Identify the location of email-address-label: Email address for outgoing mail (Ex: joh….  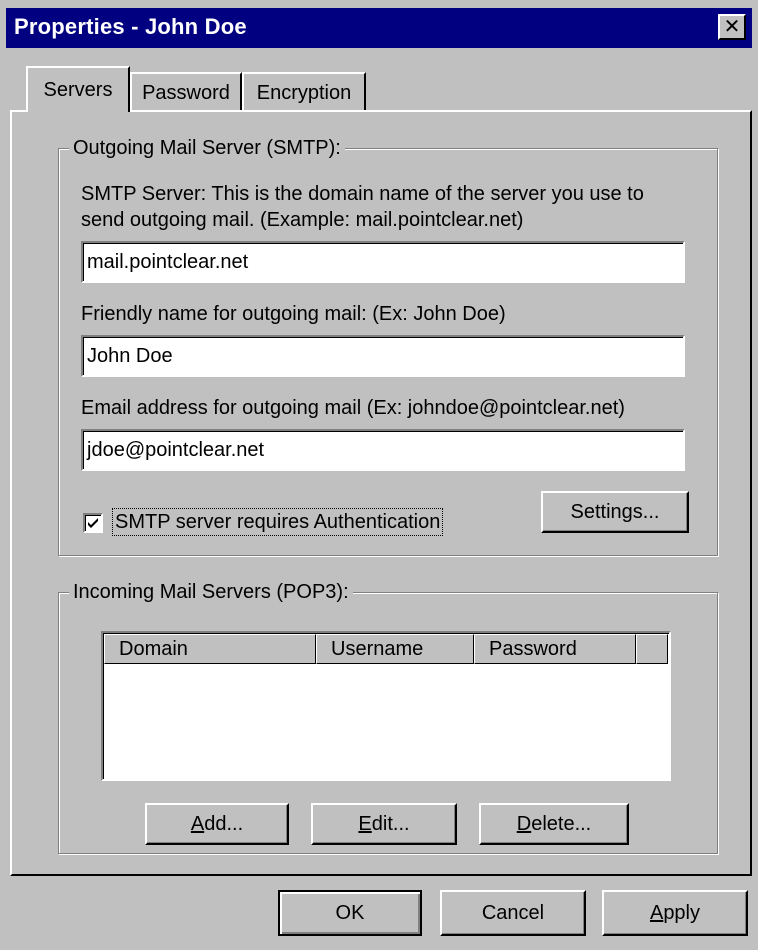
(353, 408).